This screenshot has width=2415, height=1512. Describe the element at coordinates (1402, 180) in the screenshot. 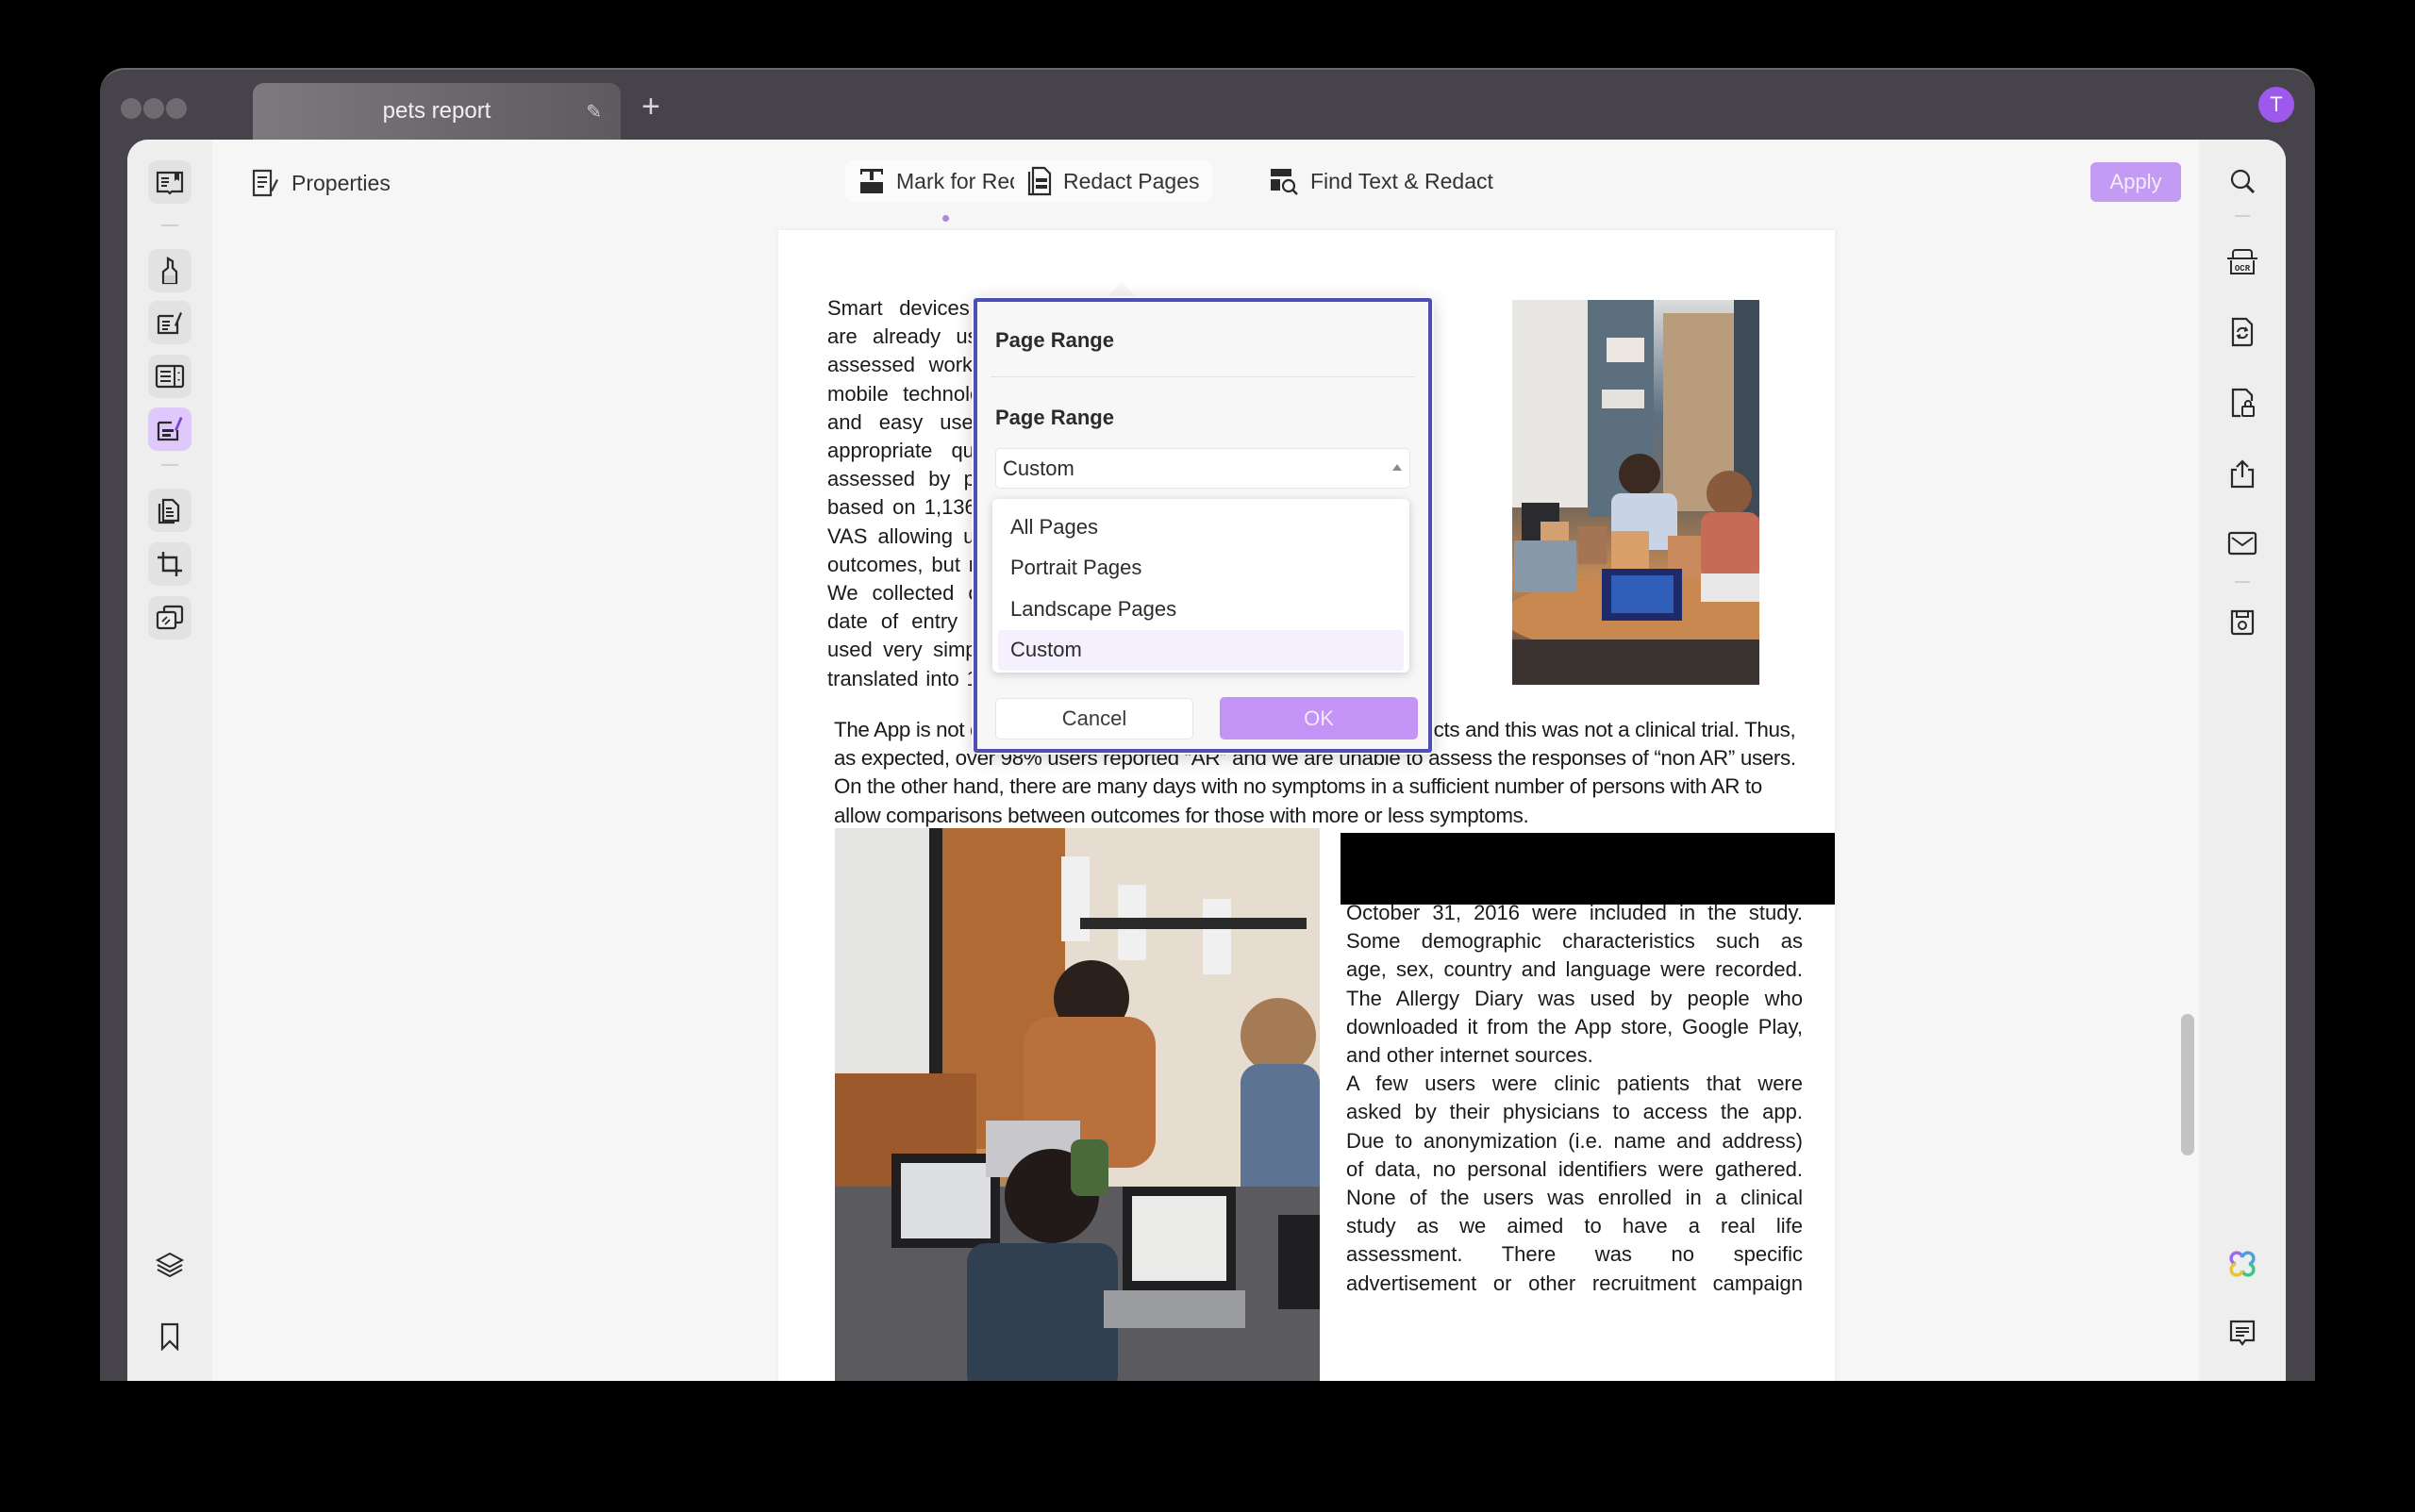

I see `tool-label: Find Text & Redact` at that location.